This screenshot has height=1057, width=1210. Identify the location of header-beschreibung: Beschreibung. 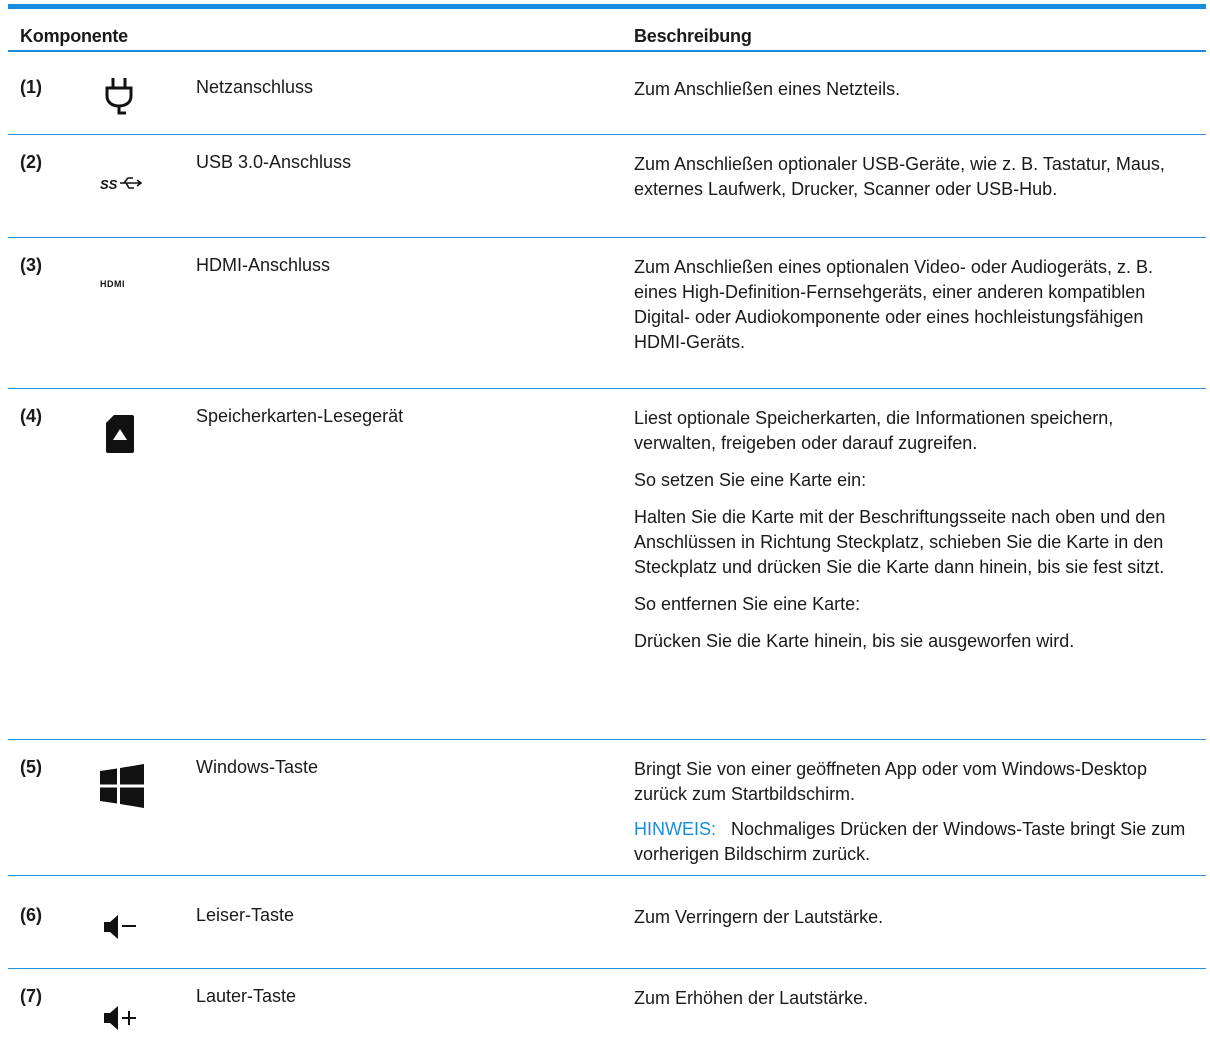
(693, 36).